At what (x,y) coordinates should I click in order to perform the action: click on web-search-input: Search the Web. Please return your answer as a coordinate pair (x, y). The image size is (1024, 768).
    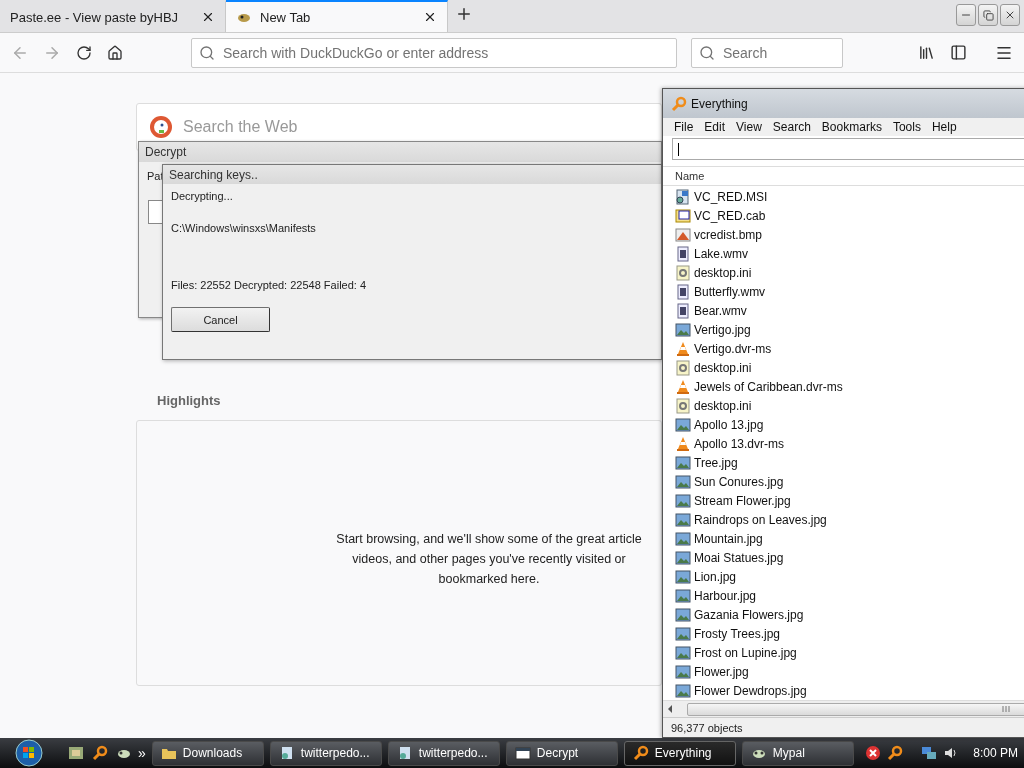
    Looking at the image, I should click on (415, 127).